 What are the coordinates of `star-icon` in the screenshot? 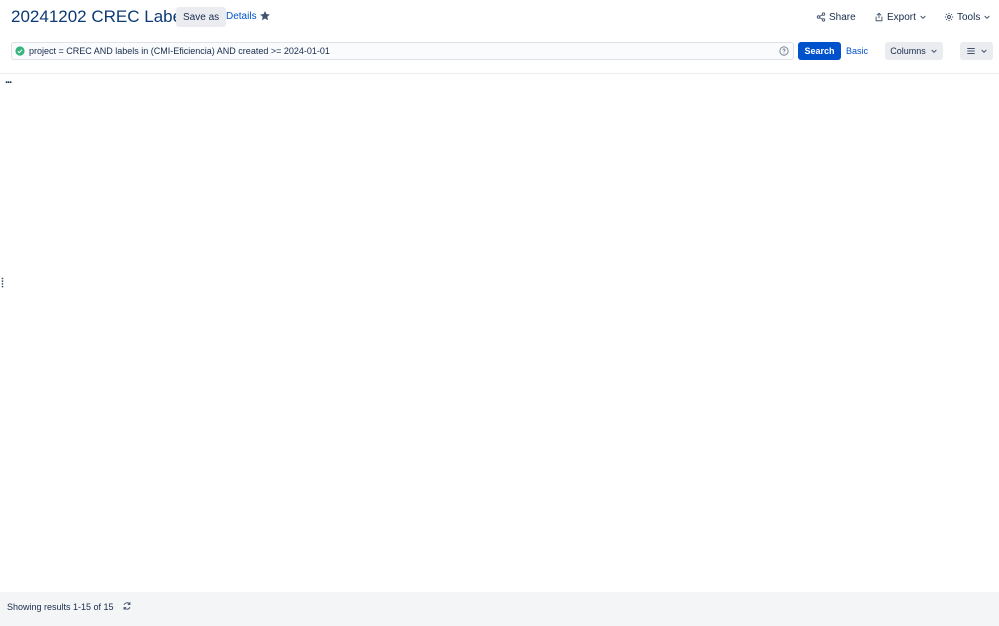 It's located at (265, 16).